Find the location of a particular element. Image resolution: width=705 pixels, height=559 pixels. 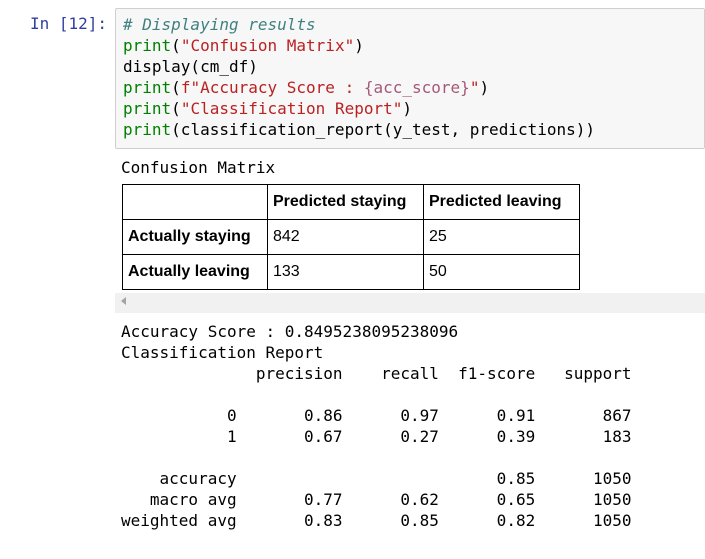

code-string: "Confusion Matrix" is located at coordinates (267, 45).